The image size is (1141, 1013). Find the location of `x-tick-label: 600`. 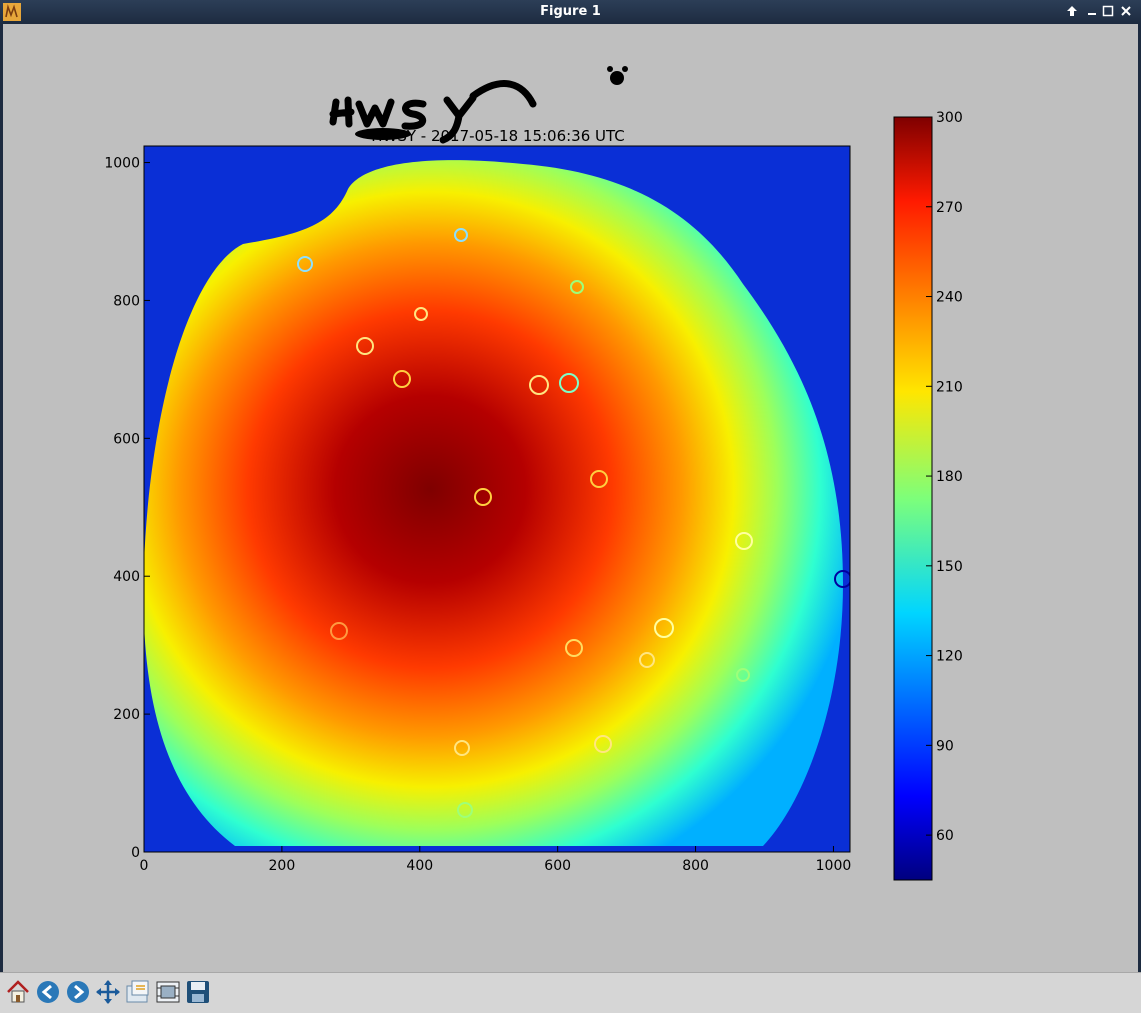

x-tick-label: 600 is located at coordinates (557, 866).